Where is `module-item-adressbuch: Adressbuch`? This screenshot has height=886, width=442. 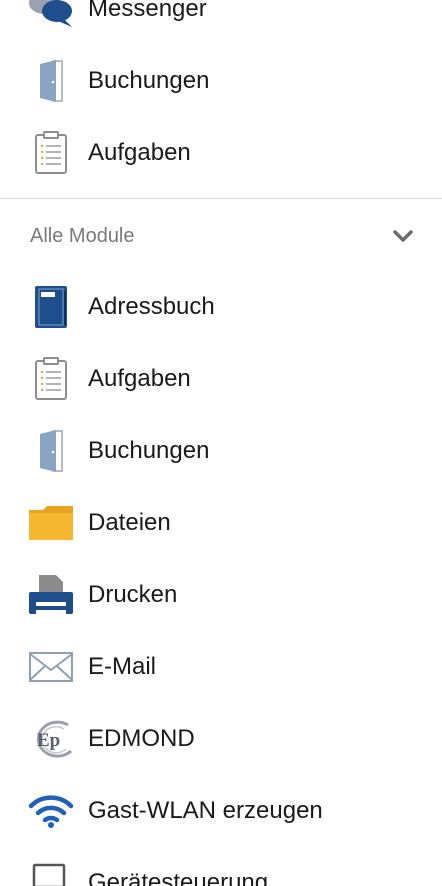 module-item-adressbuch: Adressbuch is located at coordinates (221, 307).